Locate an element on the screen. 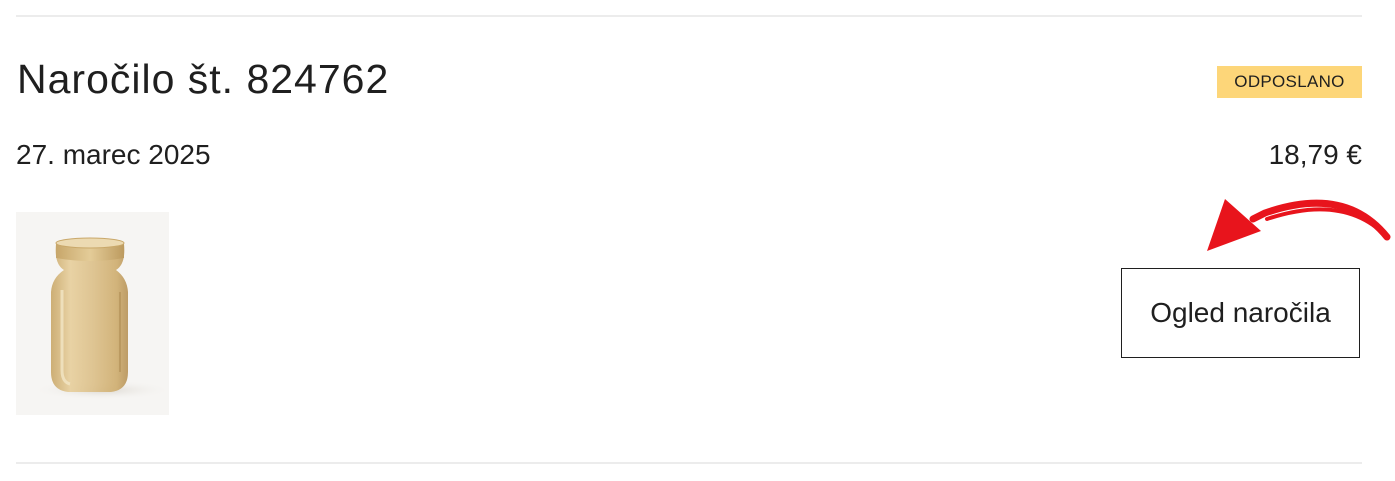 The image size is (1395, 481). view-order-button: Ogled naročila is located at coordinates (1240, 313).